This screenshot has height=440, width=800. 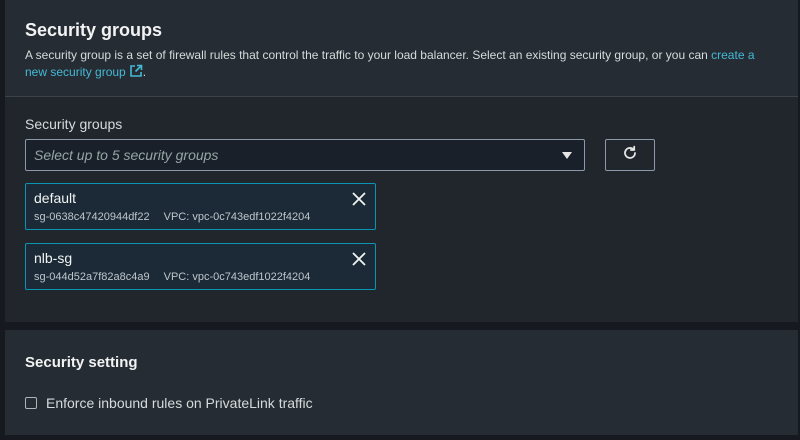 What do you see at coordinates (92, 277) in the screenshot?
I see `token-group-id: sg-044d52a7f82a8c4a9` at bounding box center [92, 277].